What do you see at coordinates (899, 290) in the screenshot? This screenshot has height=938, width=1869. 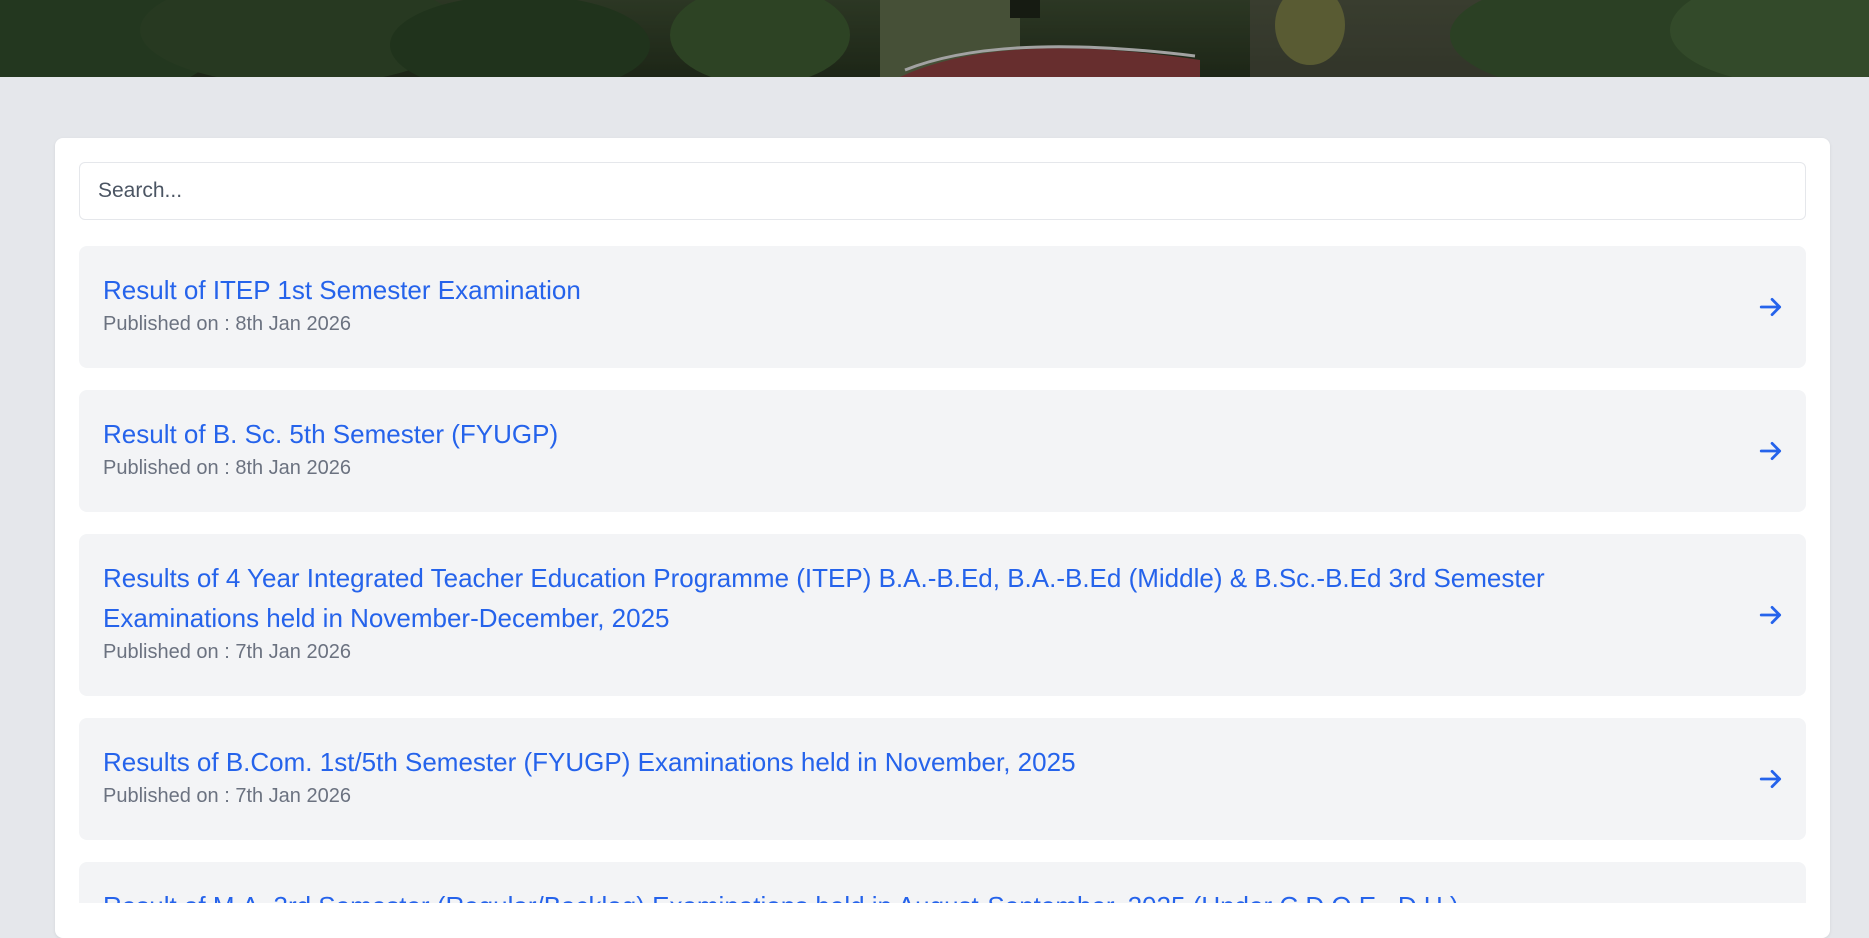 I see `result-title: Result of ITEP 1st Semester Examination` at bounding box center [899, 290].